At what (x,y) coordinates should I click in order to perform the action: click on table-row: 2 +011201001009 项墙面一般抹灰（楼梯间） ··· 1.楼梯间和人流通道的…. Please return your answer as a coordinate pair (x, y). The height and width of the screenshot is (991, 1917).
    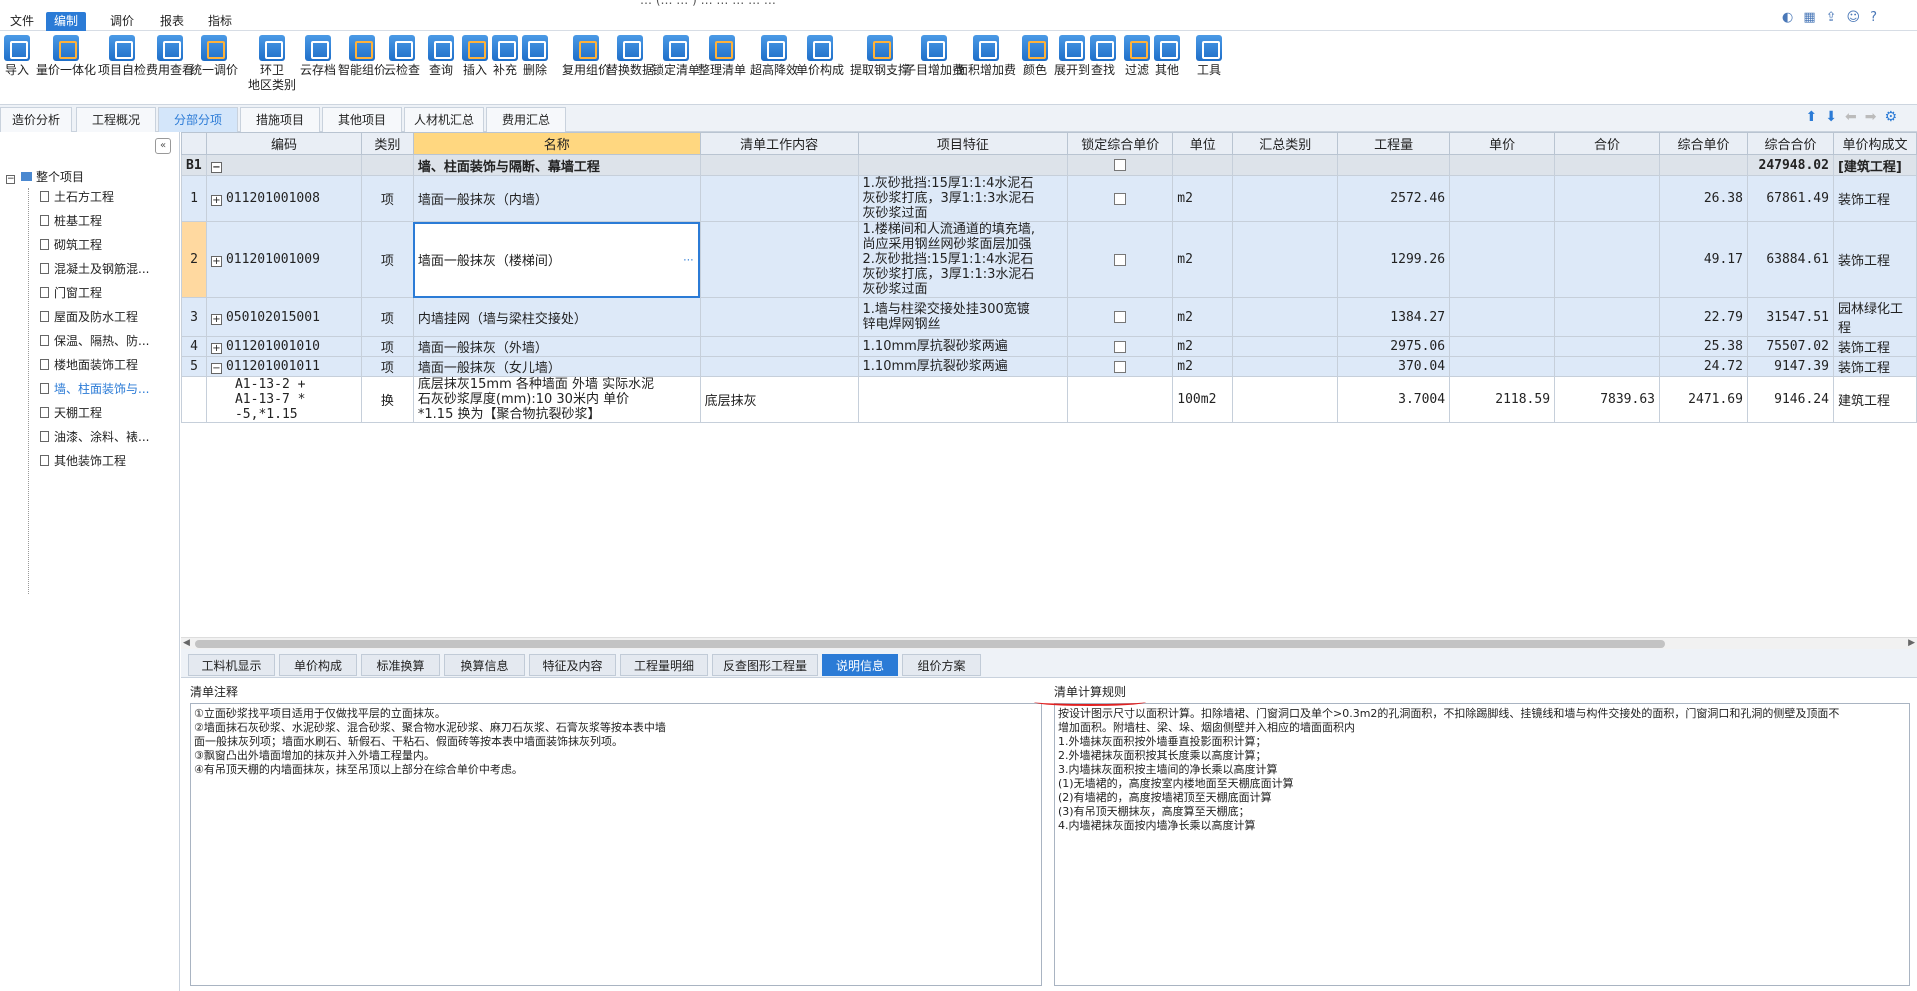
    Looking at the image, I should click on (1049, 259).